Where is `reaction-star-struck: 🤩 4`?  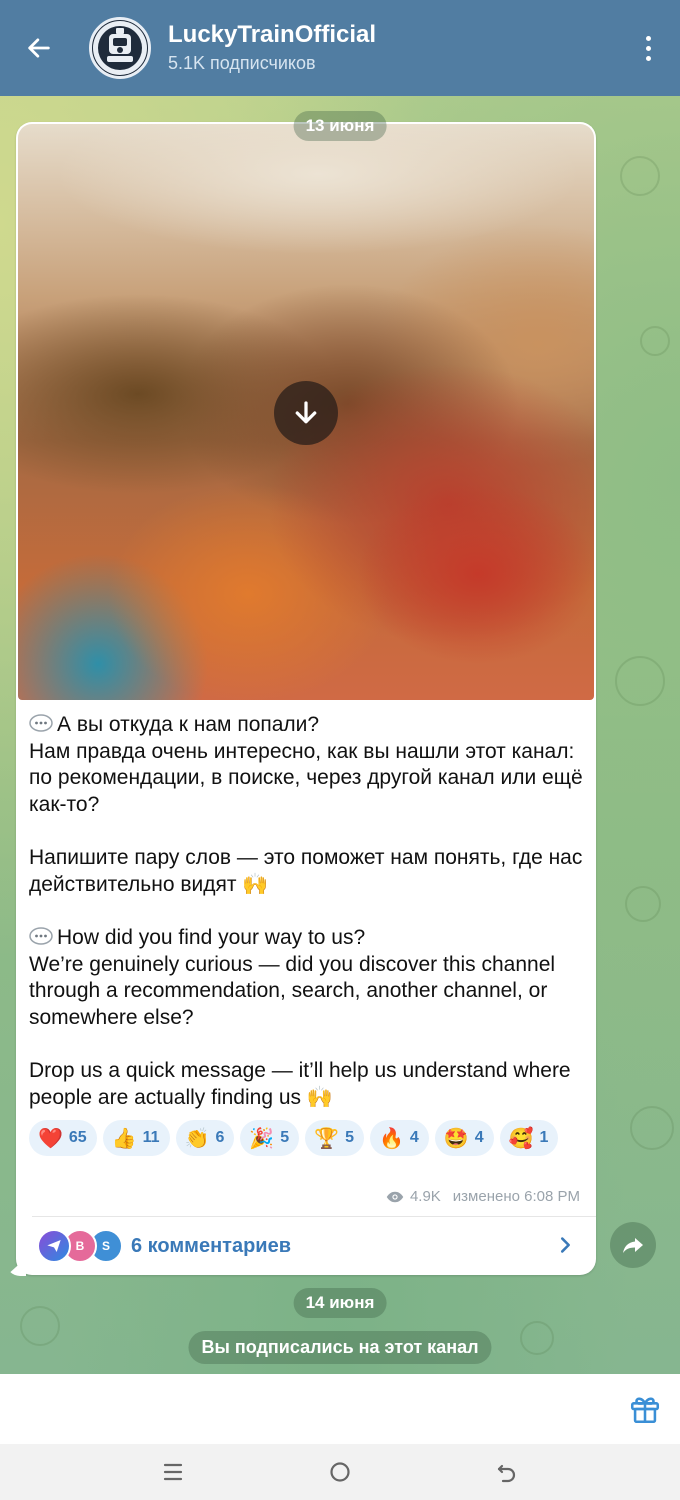 reaction-star-struck: 🤩 4 is located at coordinates (464, 1138).